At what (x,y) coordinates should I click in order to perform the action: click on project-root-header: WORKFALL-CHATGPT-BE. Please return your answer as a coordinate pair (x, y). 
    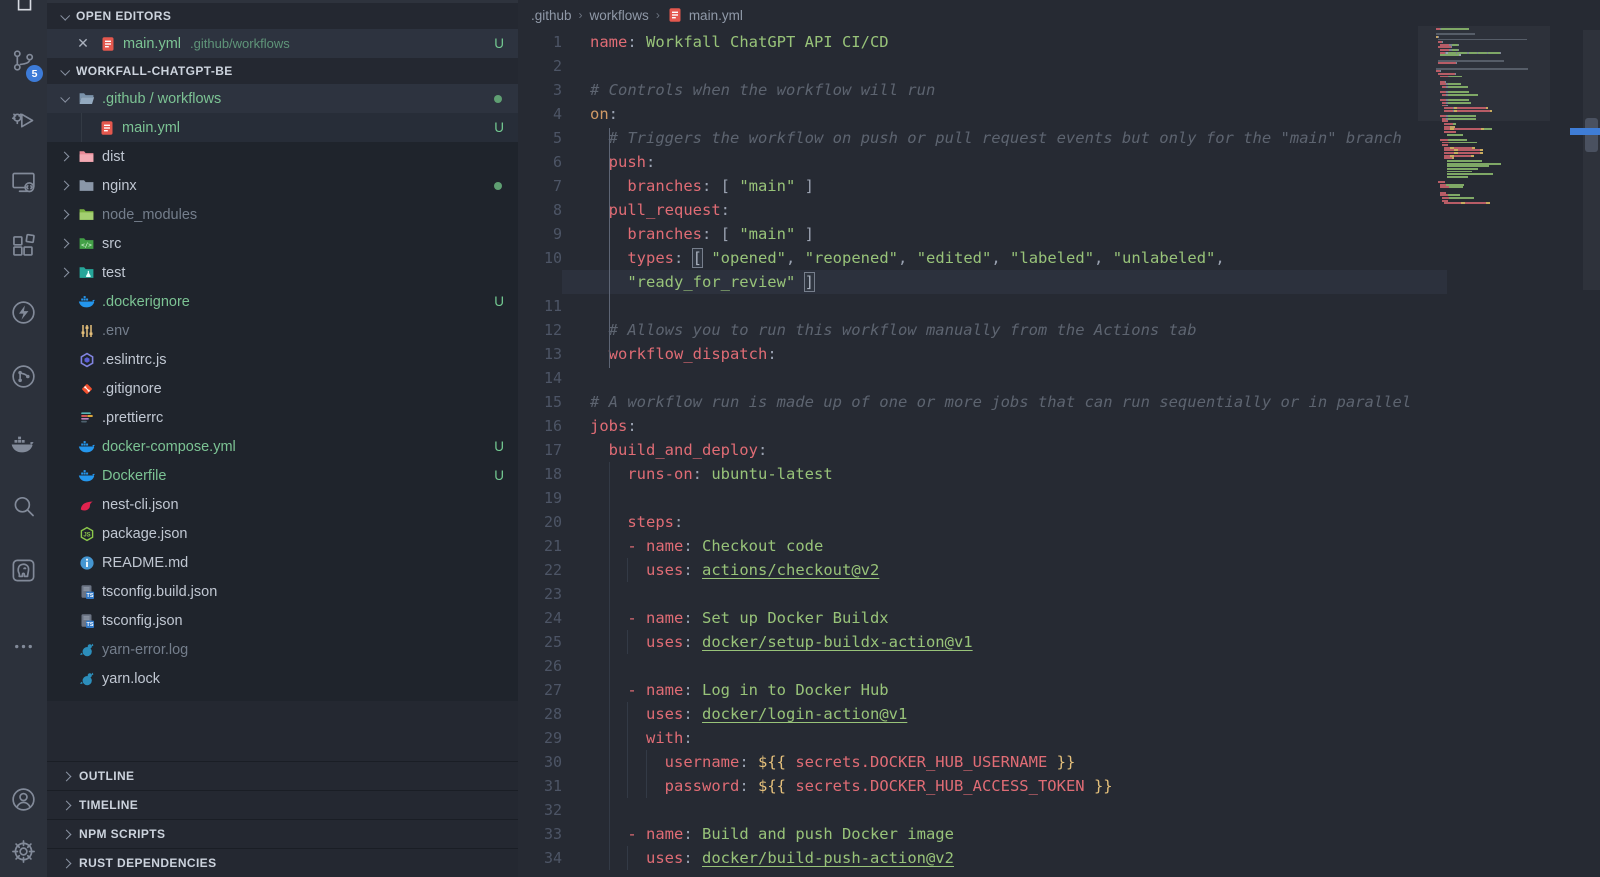
    Looking at the image, I should click on (282, 71).